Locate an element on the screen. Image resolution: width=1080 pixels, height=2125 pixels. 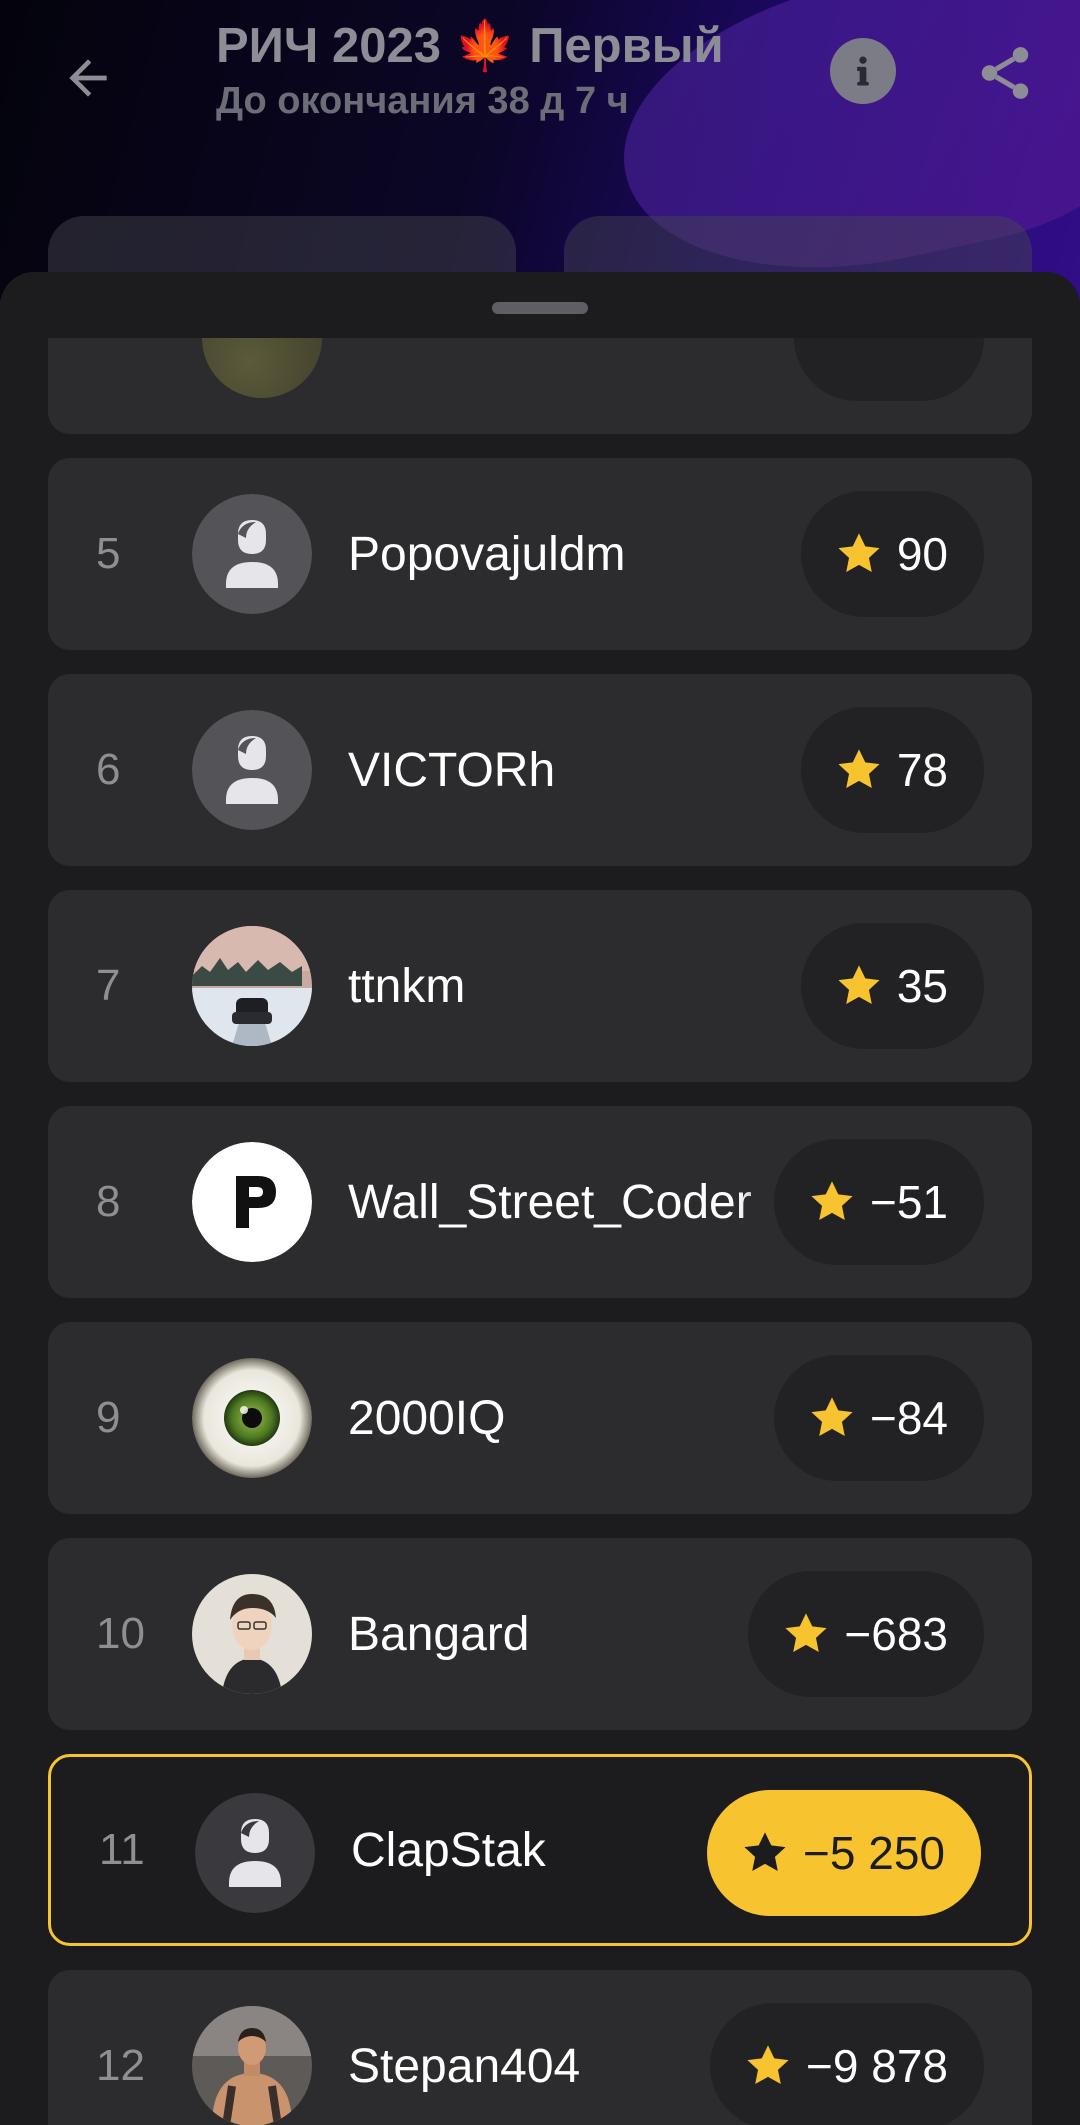
arrow-back-icon is located at coordinates (88, 78).